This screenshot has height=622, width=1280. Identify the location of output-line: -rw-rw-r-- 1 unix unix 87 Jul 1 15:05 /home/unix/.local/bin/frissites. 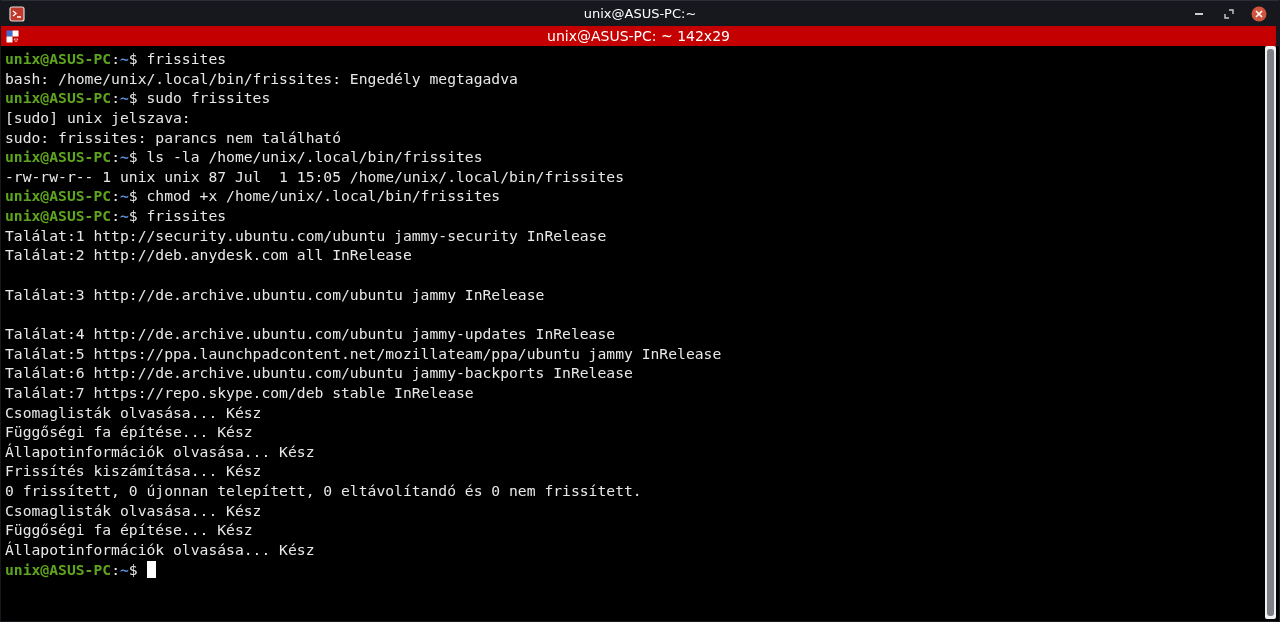
(314, 176).